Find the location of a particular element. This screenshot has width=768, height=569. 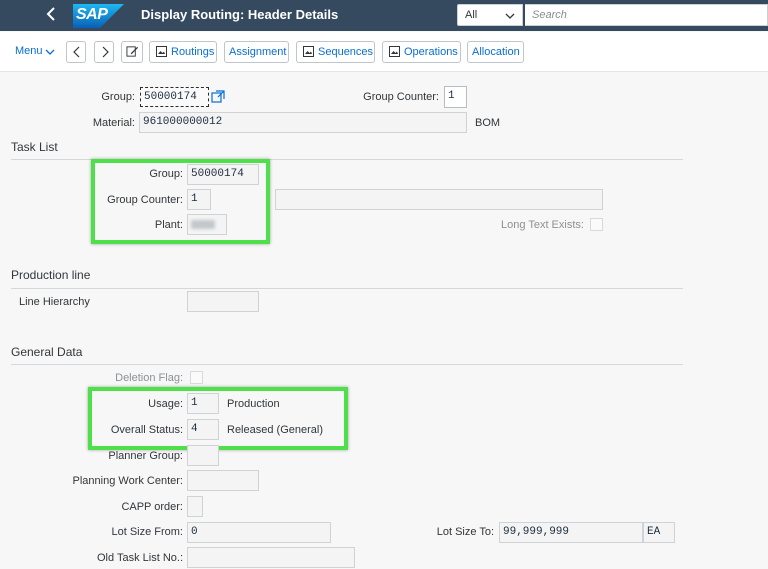

routings-button: Routings is located at coordinates (183, 52).